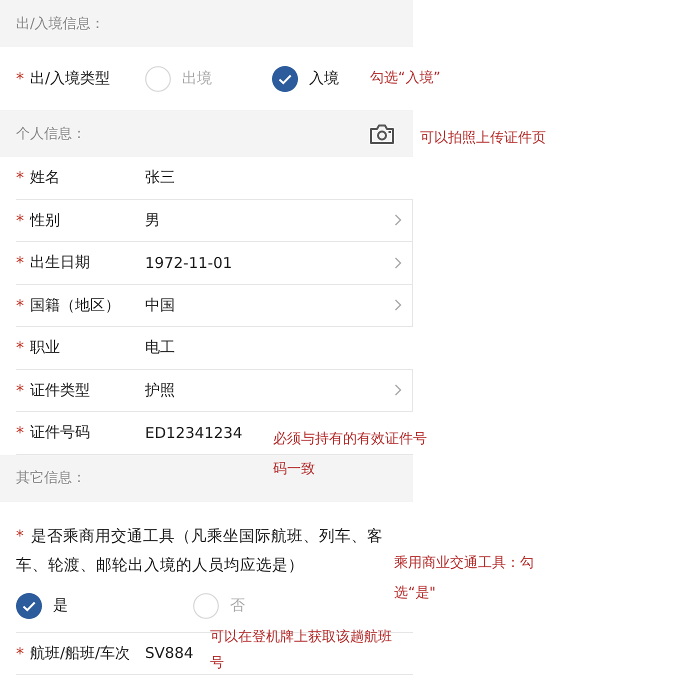  Describe the element at coordinates (405, 78) in the screenshot. I see `annotation-note: 勾选“入境”` at that location.